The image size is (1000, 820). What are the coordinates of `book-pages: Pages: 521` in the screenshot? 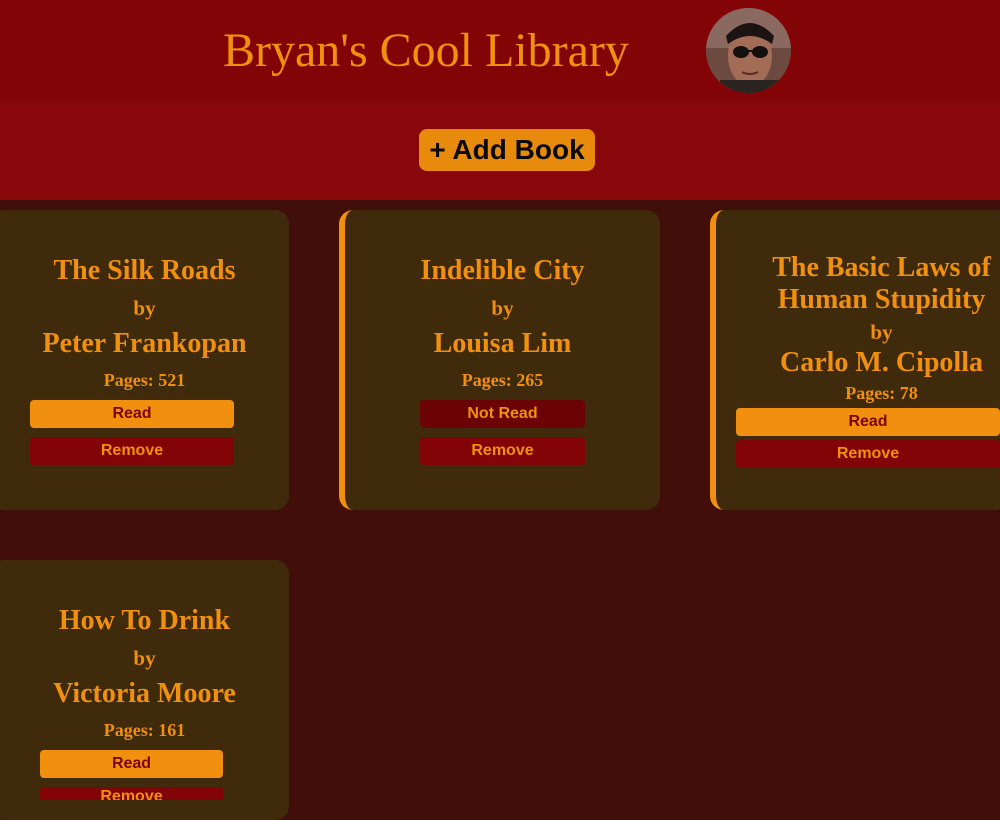 It's located at (144, 380).